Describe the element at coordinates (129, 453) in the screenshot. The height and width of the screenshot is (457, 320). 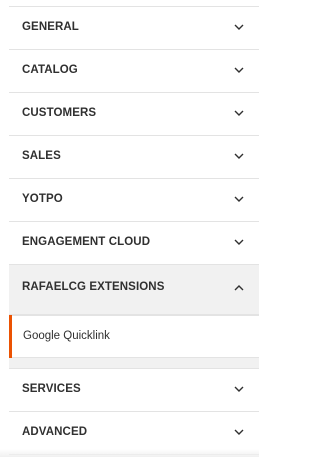
I see `scroll-fade` at that location.